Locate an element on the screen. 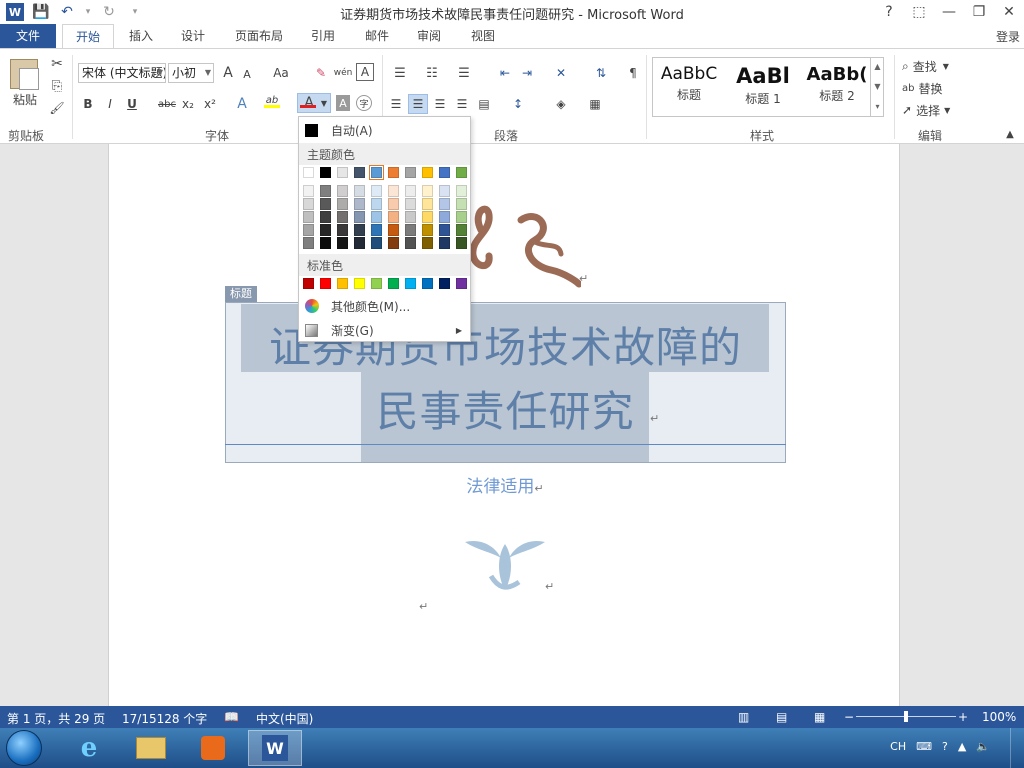 This screenshot has width=1024, height=768. strikethrough-button: abc is located at coordinates (167, 104).